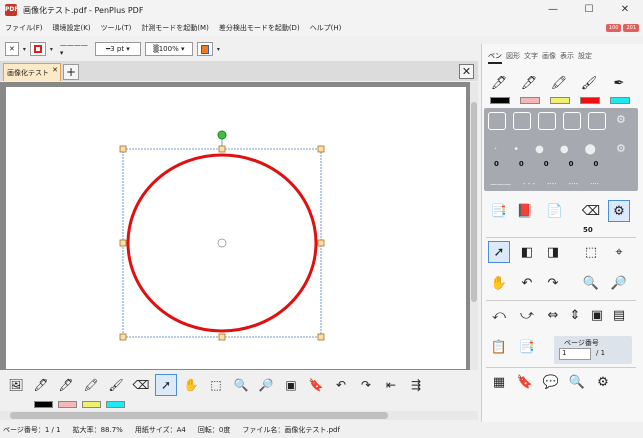  I want to click on menu-settings: 環境設定(K), so click(72, 28).